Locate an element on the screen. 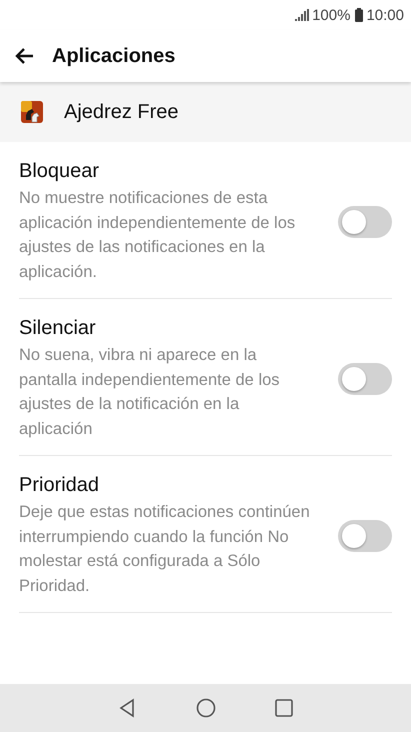 Image resolution: width=411 pixels, height=732 pixels. setting-description: No muestre notificaciones de esta aplicación independientemente de los ajustes de las notificaciones en la aplicación. is located at coordinates (157, 235).